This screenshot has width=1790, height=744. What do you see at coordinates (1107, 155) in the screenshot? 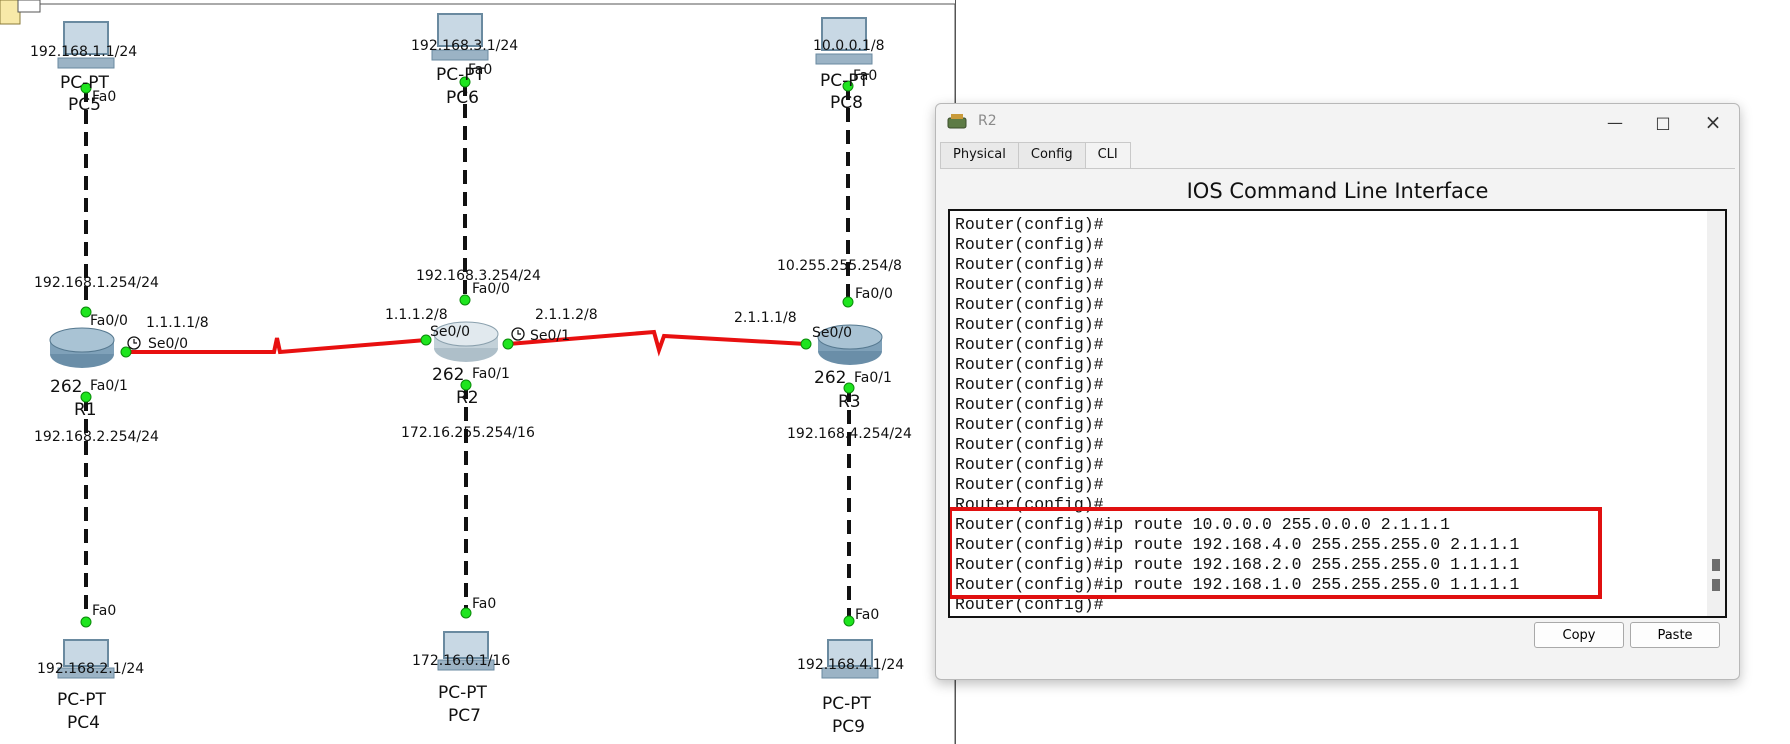
I see `tab-cli: CLI` at bounding box center [1107, 155].